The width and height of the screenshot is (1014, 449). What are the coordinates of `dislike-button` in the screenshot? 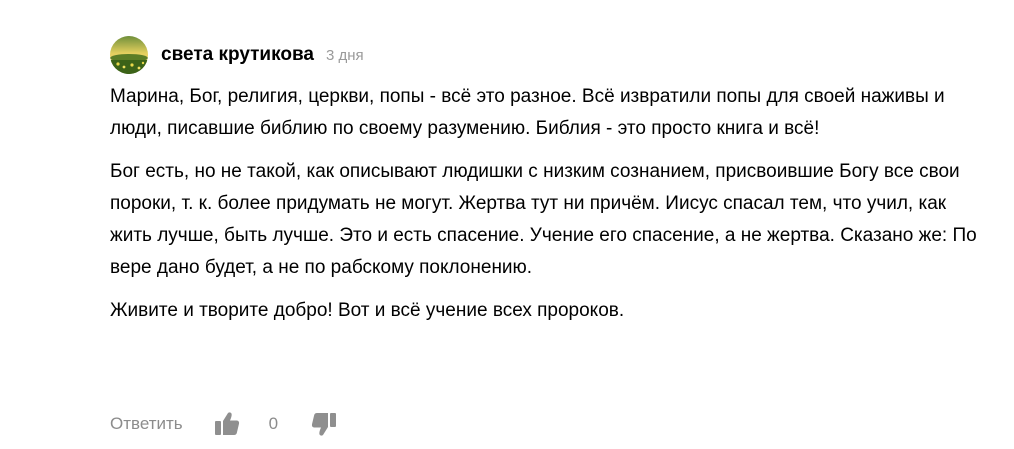 It's located at (324, 424).